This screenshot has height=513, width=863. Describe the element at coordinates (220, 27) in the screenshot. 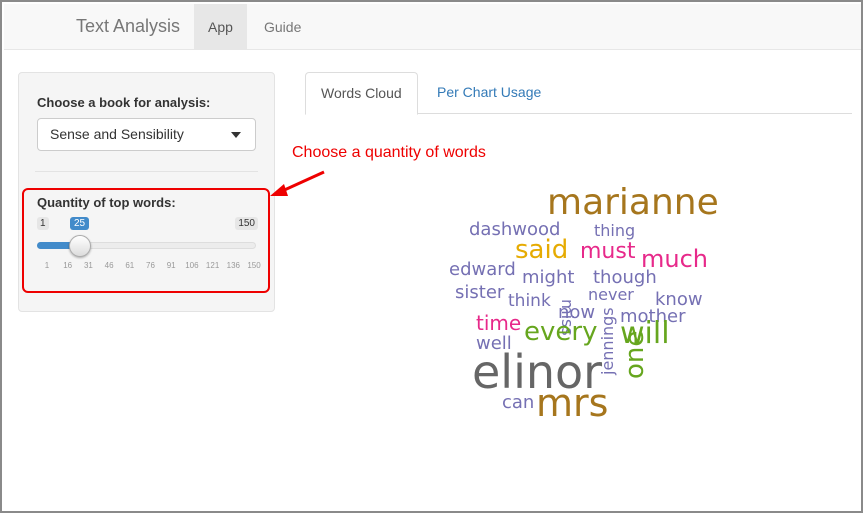

I see `nav-item-app: App` at that location.